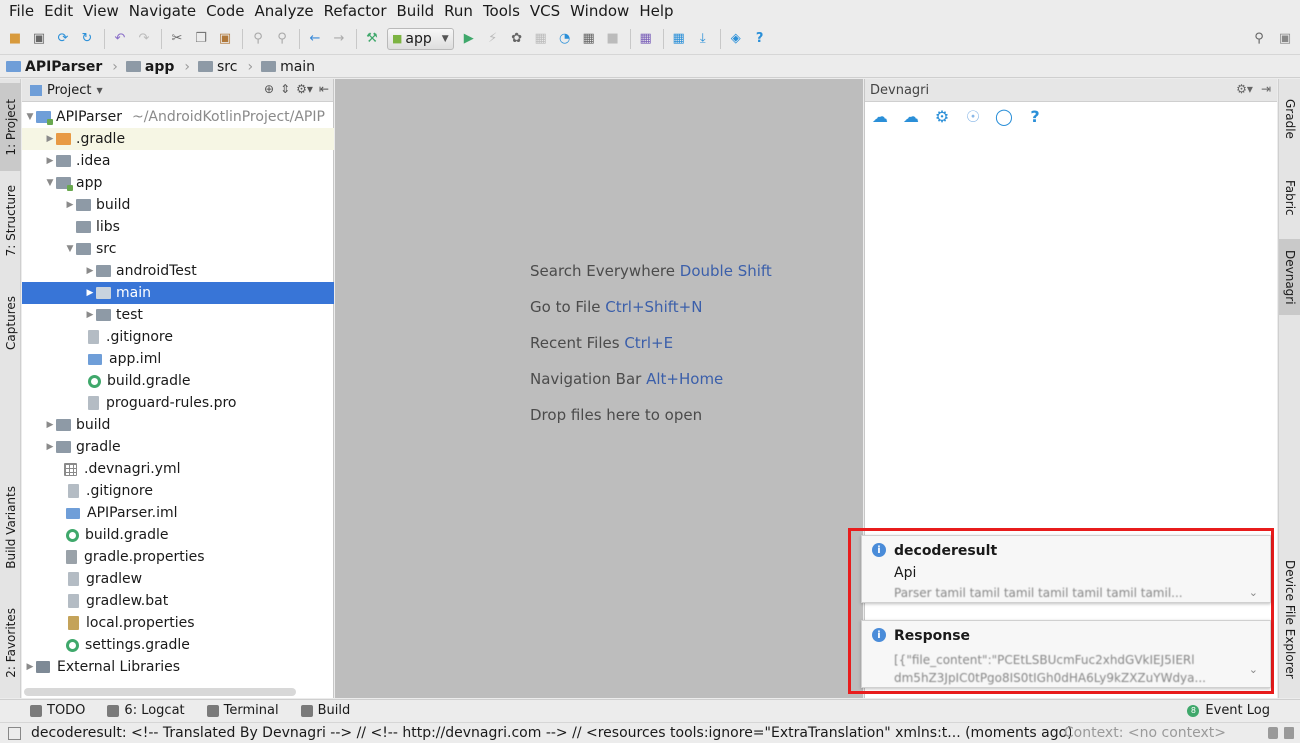  I want to click on tree-node-androidtest: ▶ androidTest, so click(178, 271).